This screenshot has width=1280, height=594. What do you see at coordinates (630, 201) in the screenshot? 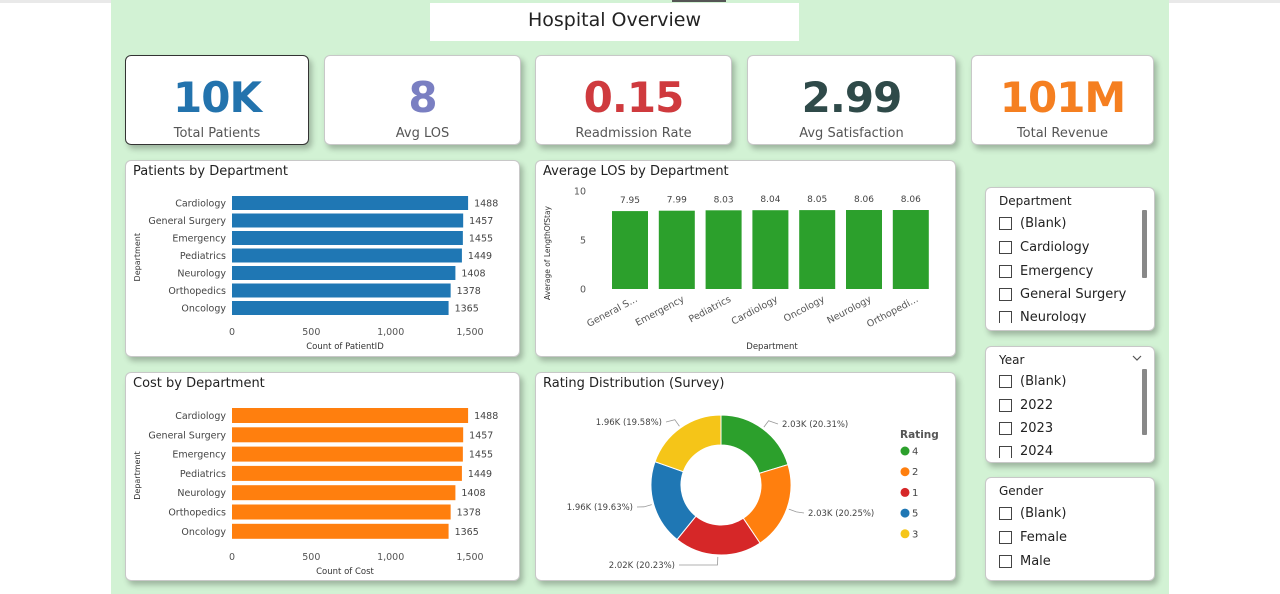
I see `data-label: 7.95` at bounding box center [630, 201].